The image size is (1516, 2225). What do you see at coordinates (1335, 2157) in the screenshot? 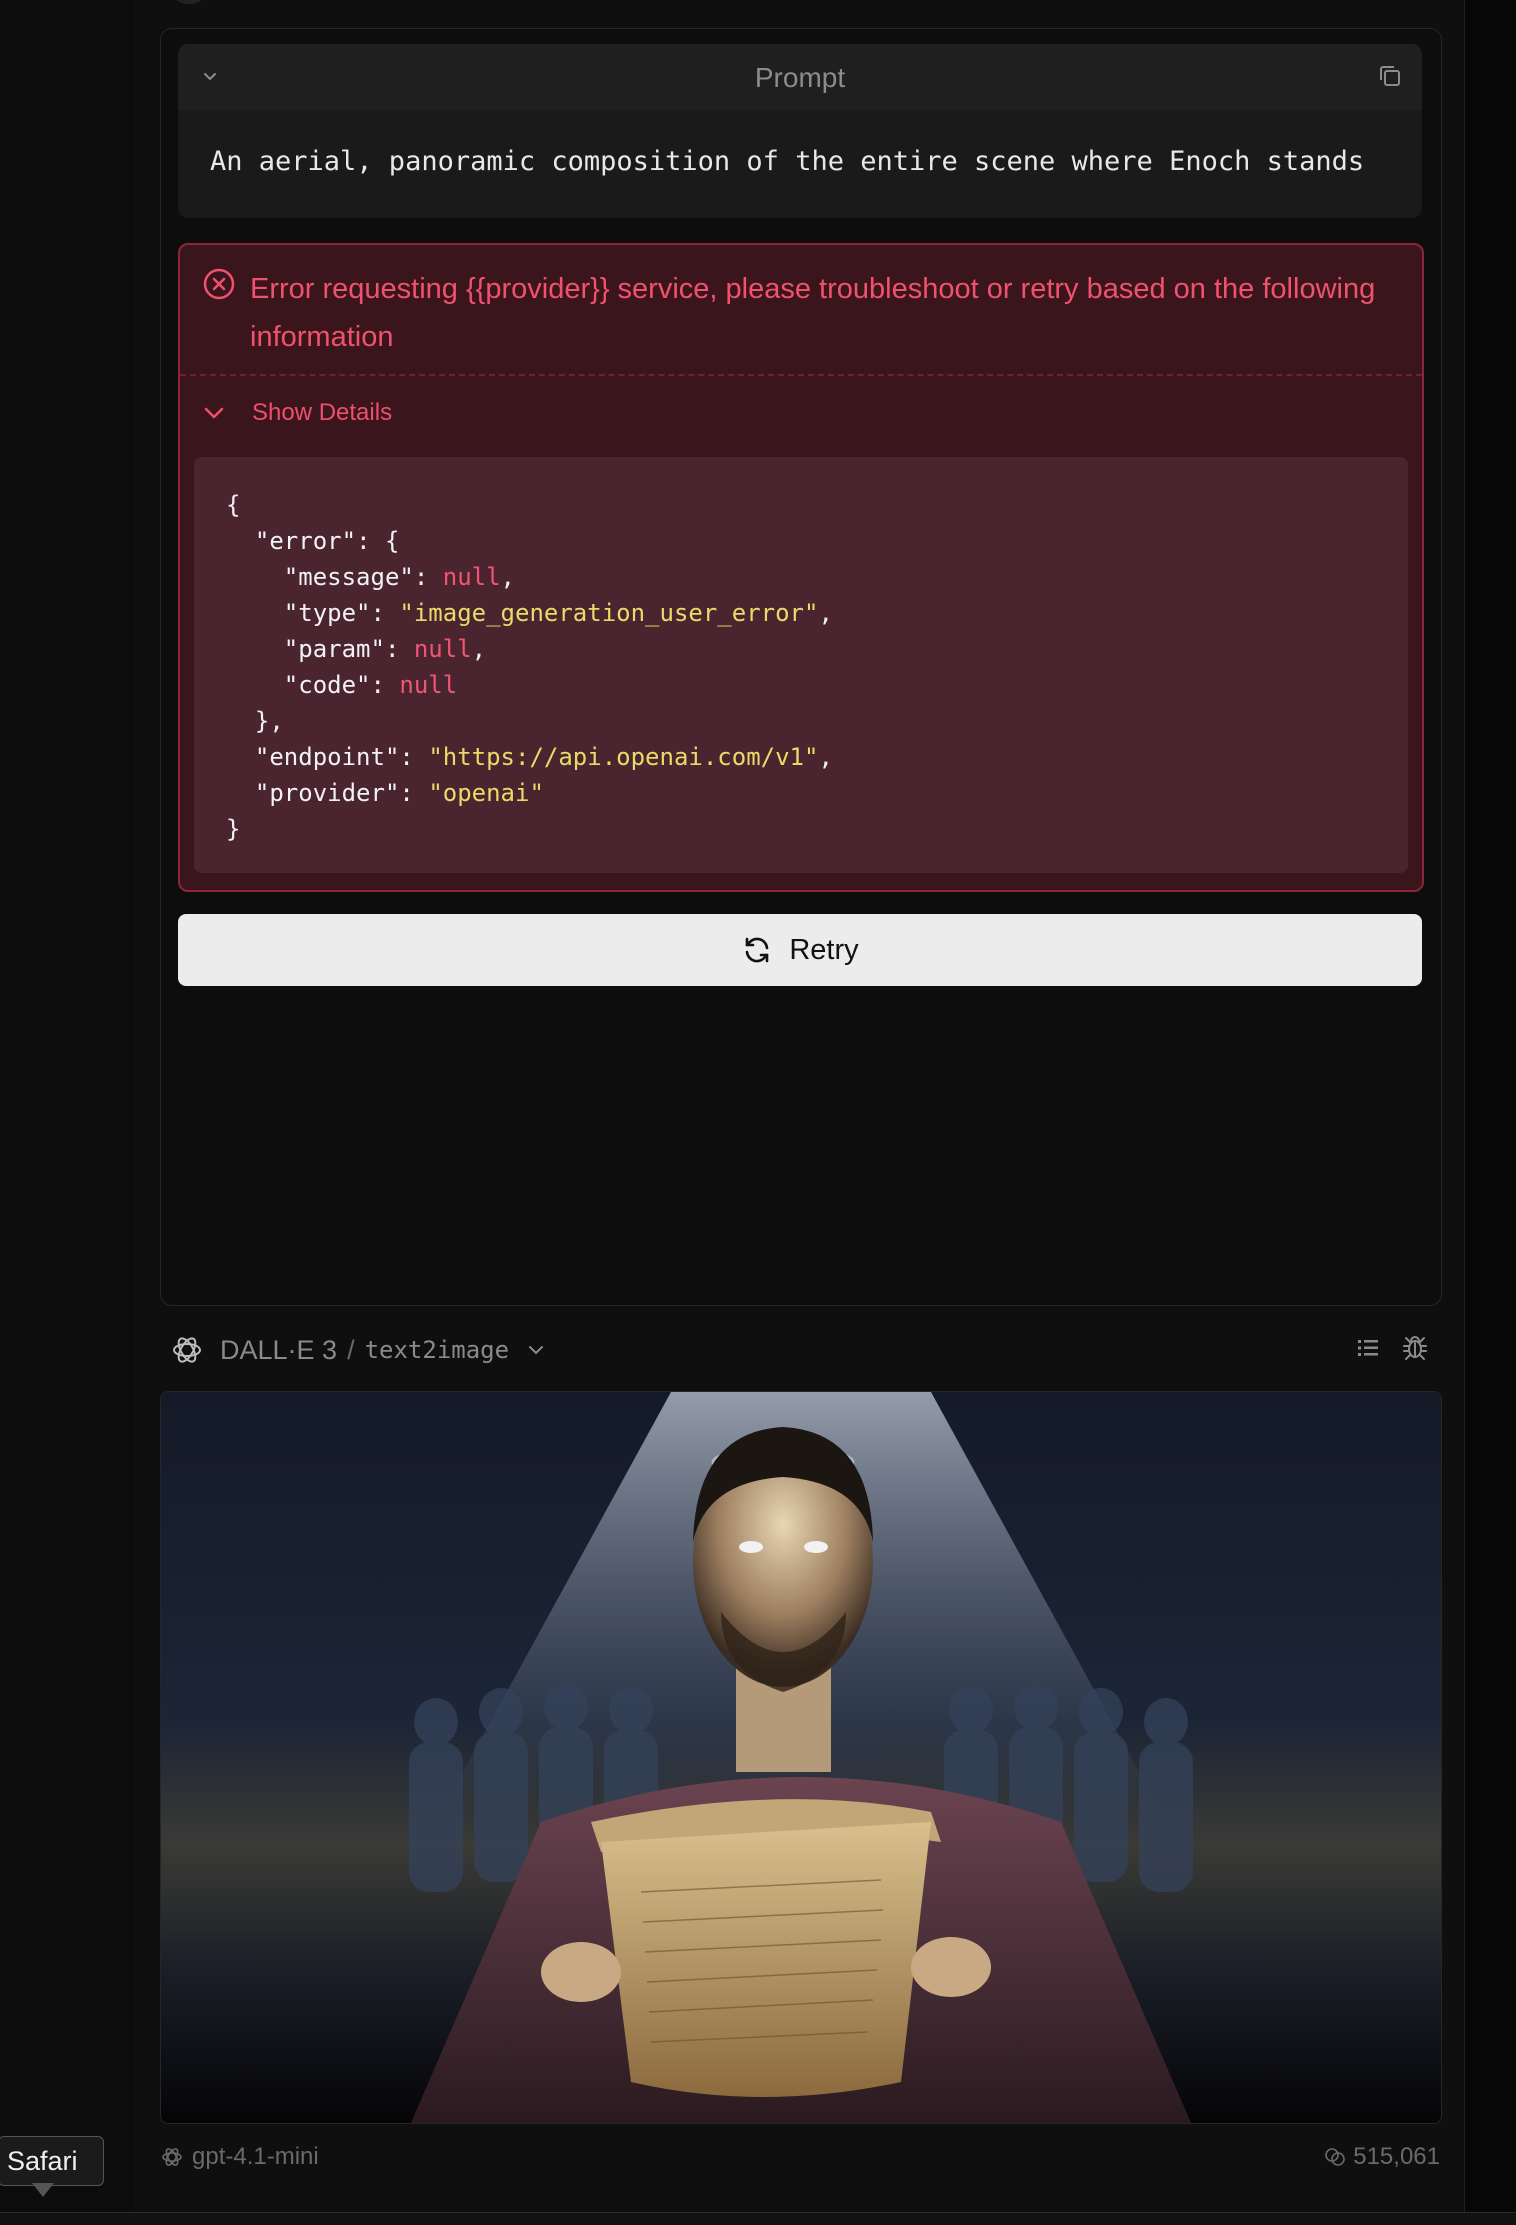
I see `token-icon` at bounding box center [1335, 2157].